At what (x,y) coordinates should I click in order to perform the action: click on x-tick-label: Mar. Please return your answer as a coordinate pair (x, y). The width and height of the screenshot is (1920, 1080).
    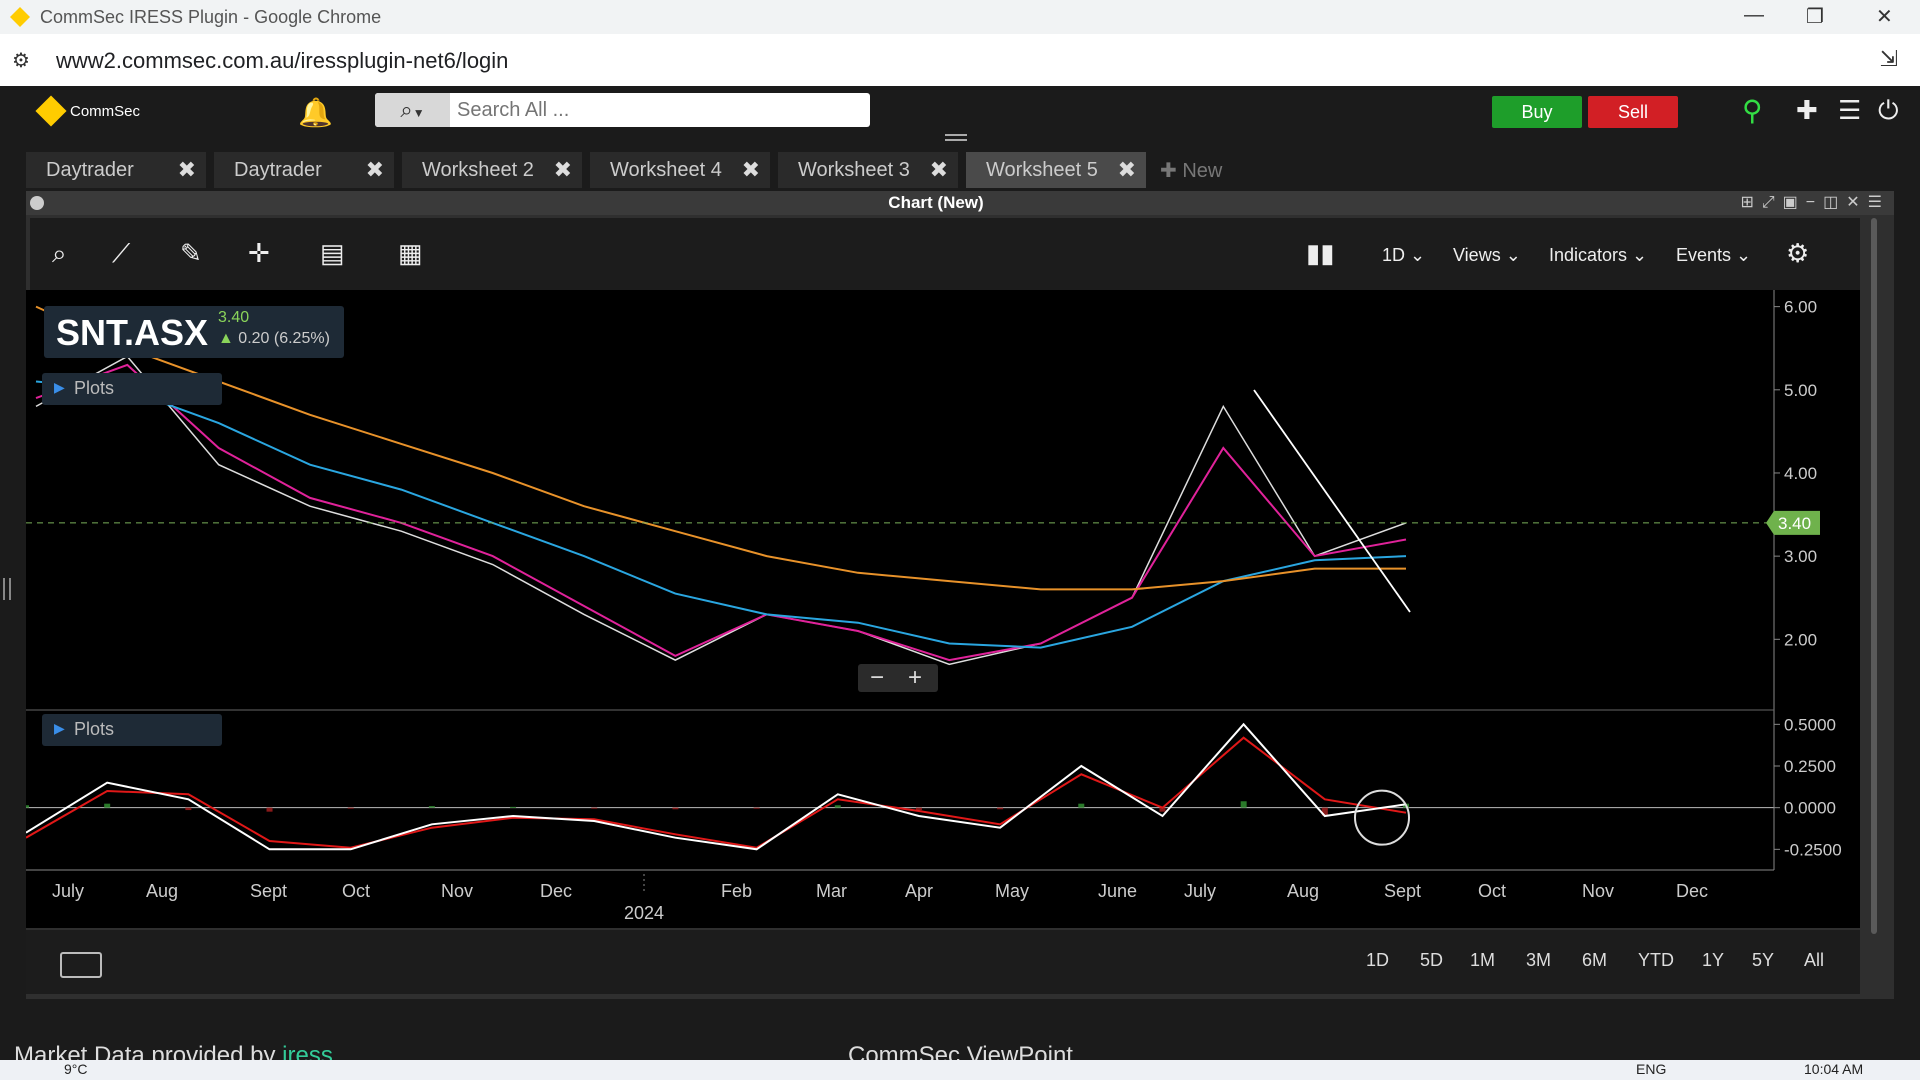
    Looking at the image, I should click on (831, 891).